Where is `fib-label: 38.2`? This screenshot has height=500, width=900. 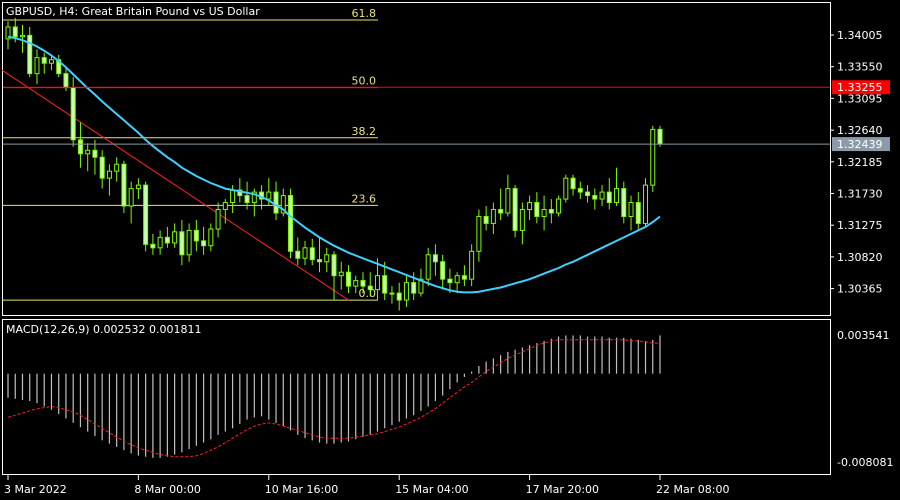
fib-label: 38.2 is located at coordinates (364, 131).